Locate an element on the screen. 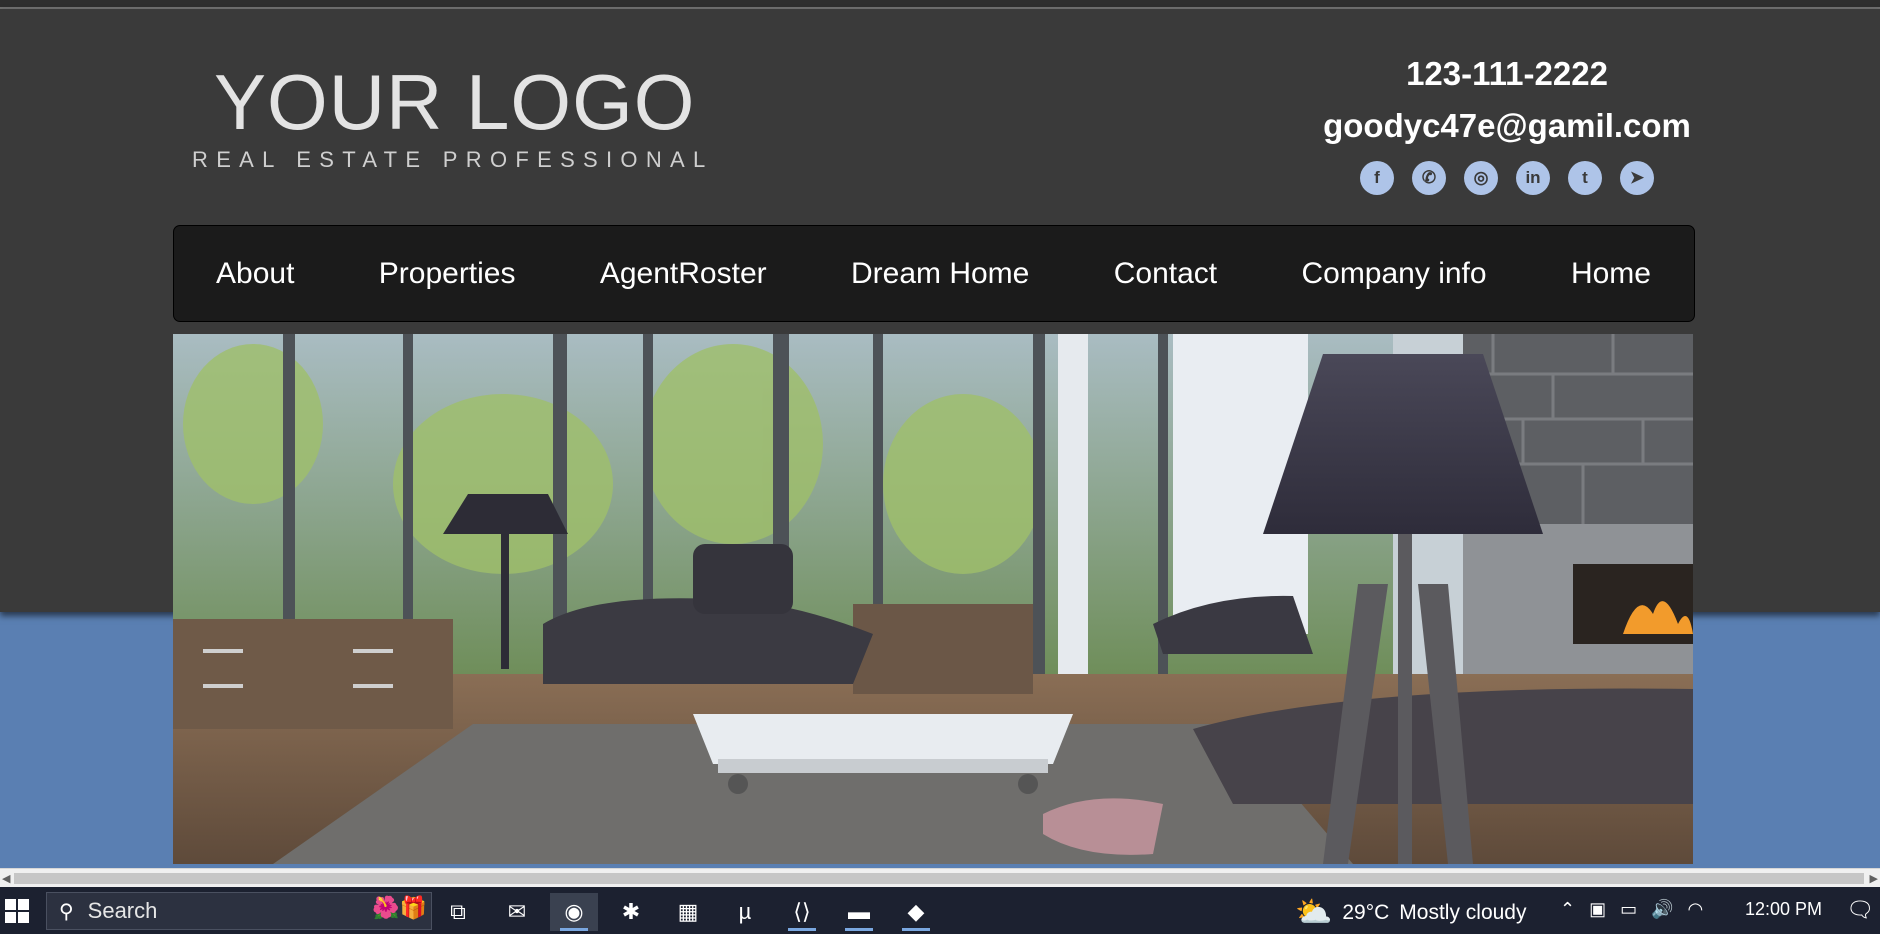 The width and height of the screenshot is (1880, 934). horizontal-scrollbar: ◀ ▶ is located at coordinates (940, 877).